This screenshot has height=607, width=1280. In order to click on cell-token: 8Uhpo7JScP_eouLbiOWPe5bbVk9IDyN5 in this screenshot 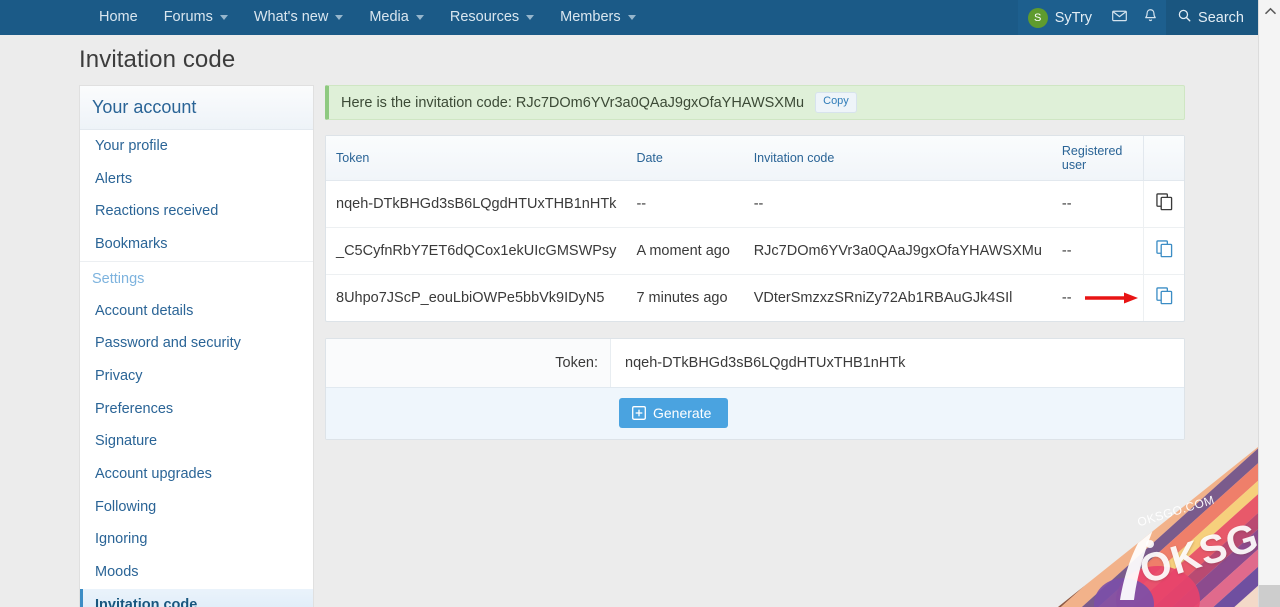, I will do `click(470, 298)`.